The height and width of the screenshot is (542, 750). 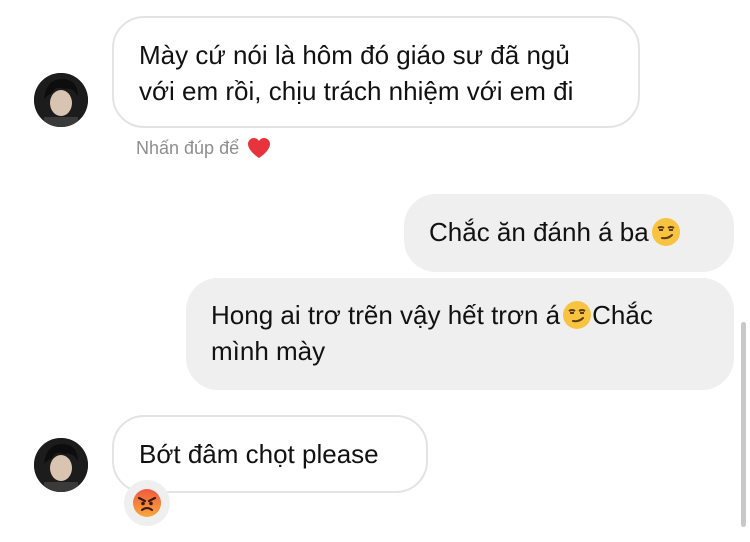 I want to click on double-tap-hint-text: Nhấn đúp để, so click(x=188, y=147).